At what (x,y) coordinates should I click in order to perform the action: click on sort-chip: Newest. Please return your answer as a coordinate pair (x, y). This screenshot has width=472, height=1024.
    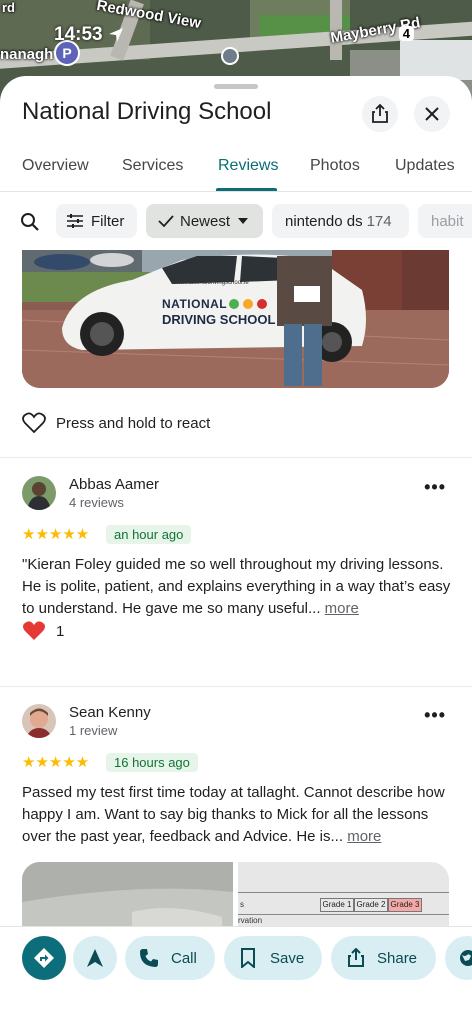
    Looking at the image, I should click on (204, 221).